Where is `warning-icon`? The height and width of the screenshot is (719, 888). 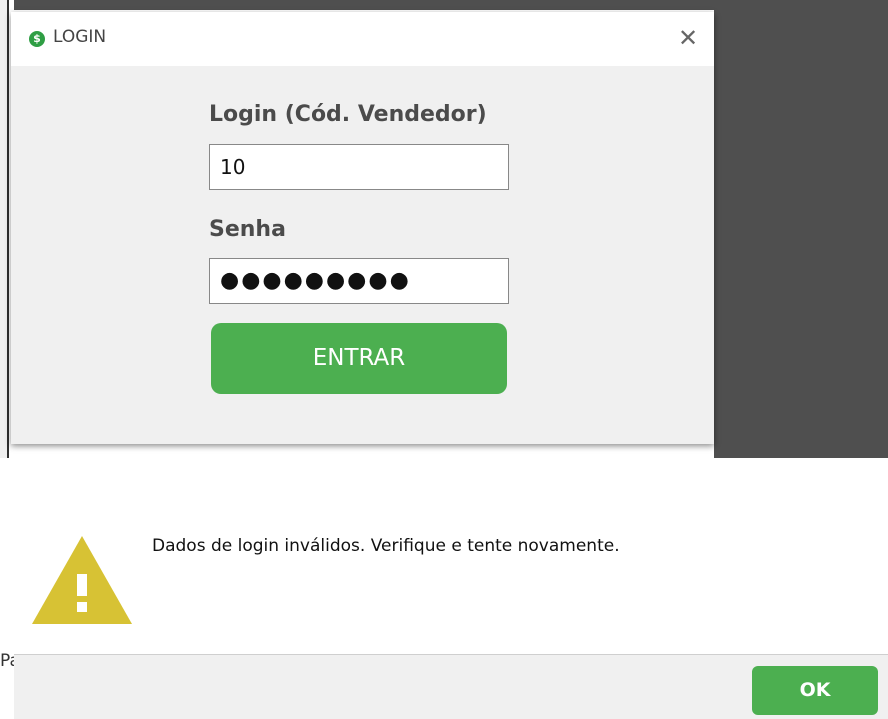 warning-icon is located at coordinates (82, 580).